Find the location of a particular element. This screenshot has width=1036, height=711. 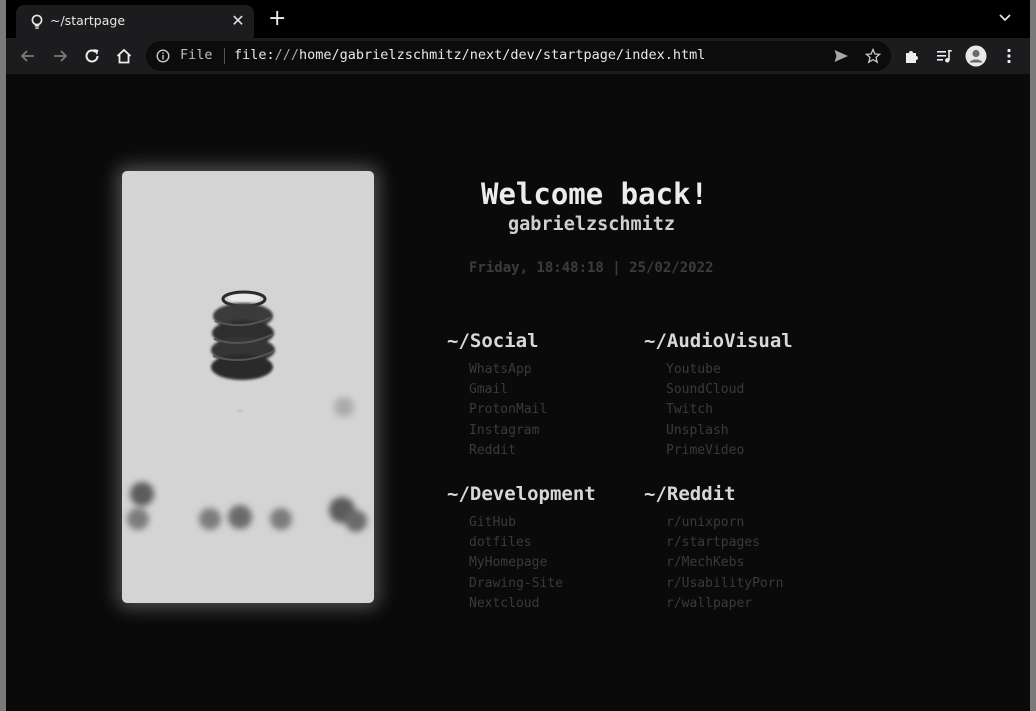

link-whatsapp: WhatsApp is located at coordinates (508, 370).